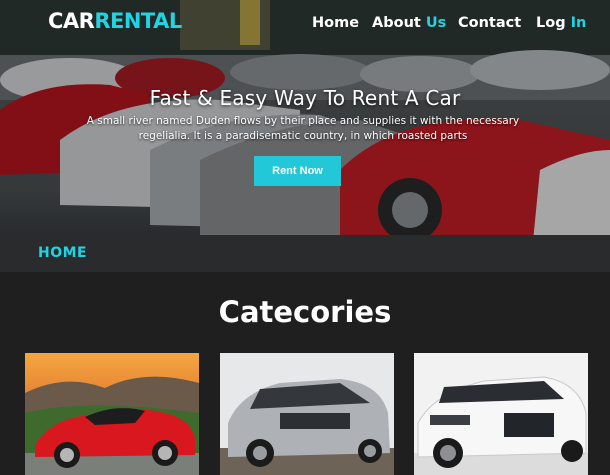 This screenshot has height=475, width=610. I want to click on white-sedan-photo, so click(501, 414).